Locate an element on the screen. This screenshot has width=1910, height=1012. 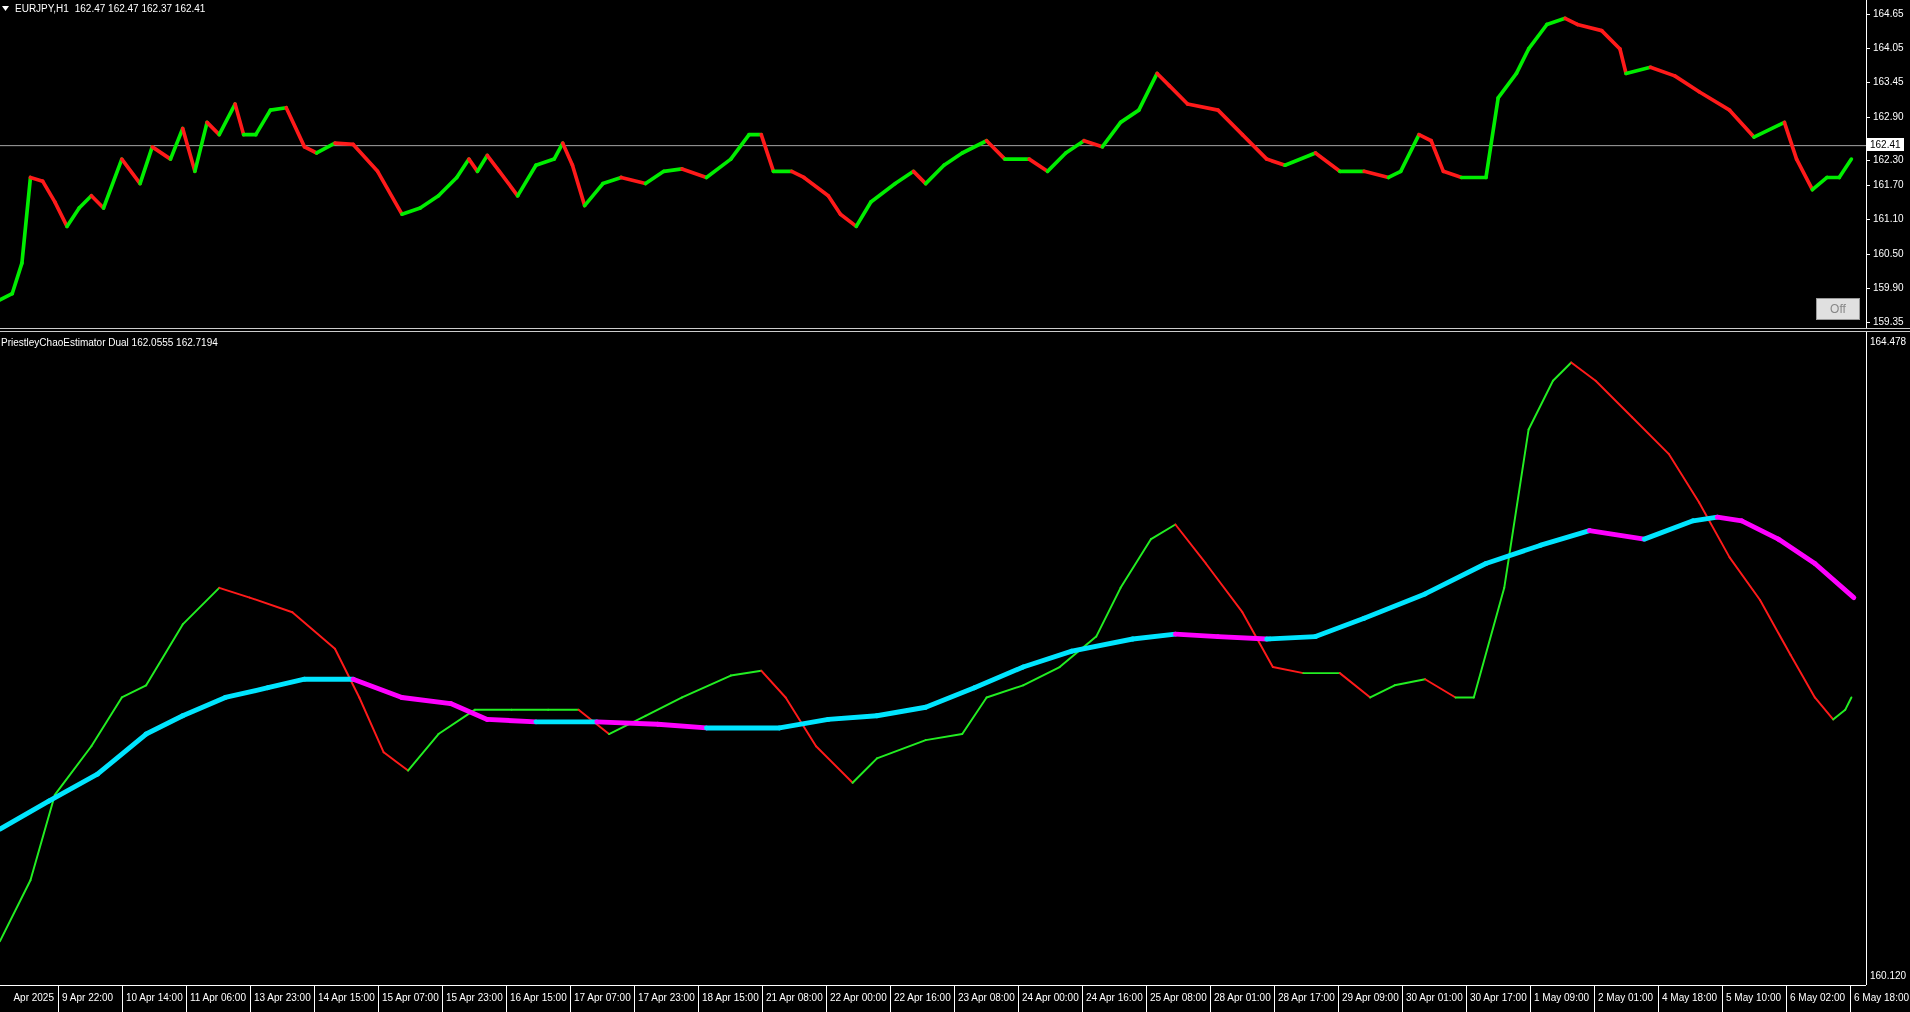
time-axis-label: 30 Apr 17:00 is located at coordinates (1498, 999).